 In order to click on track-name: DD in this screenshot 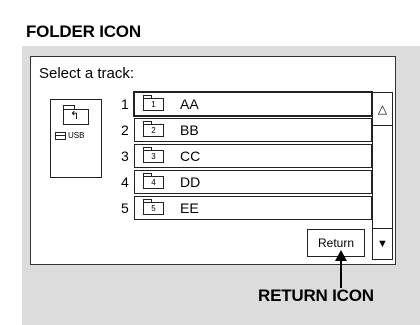, I will do `click(190, 182)`.